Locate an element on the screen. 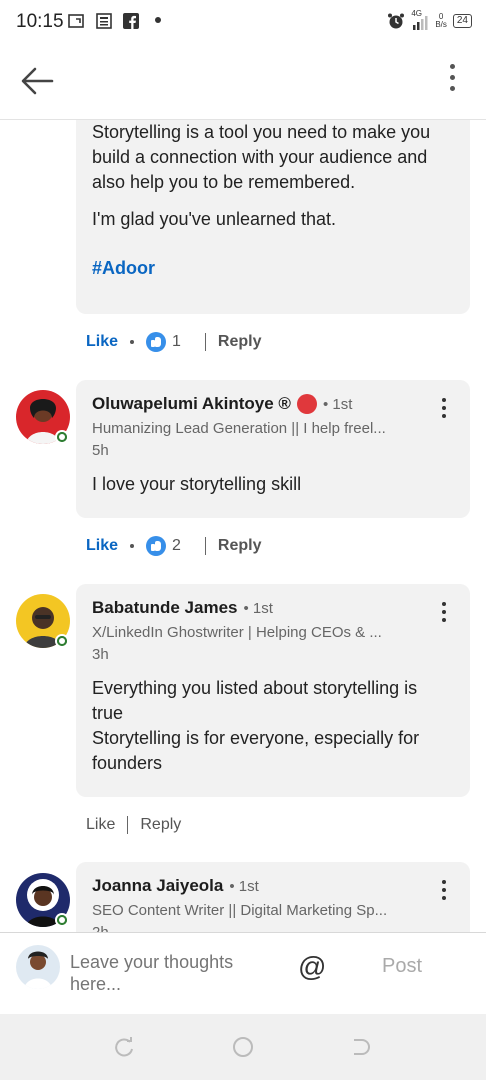 The height and width of the screenshot is (1080, 486). author-name: Joanna Jaiyeola is located at coordinates (157, 886).